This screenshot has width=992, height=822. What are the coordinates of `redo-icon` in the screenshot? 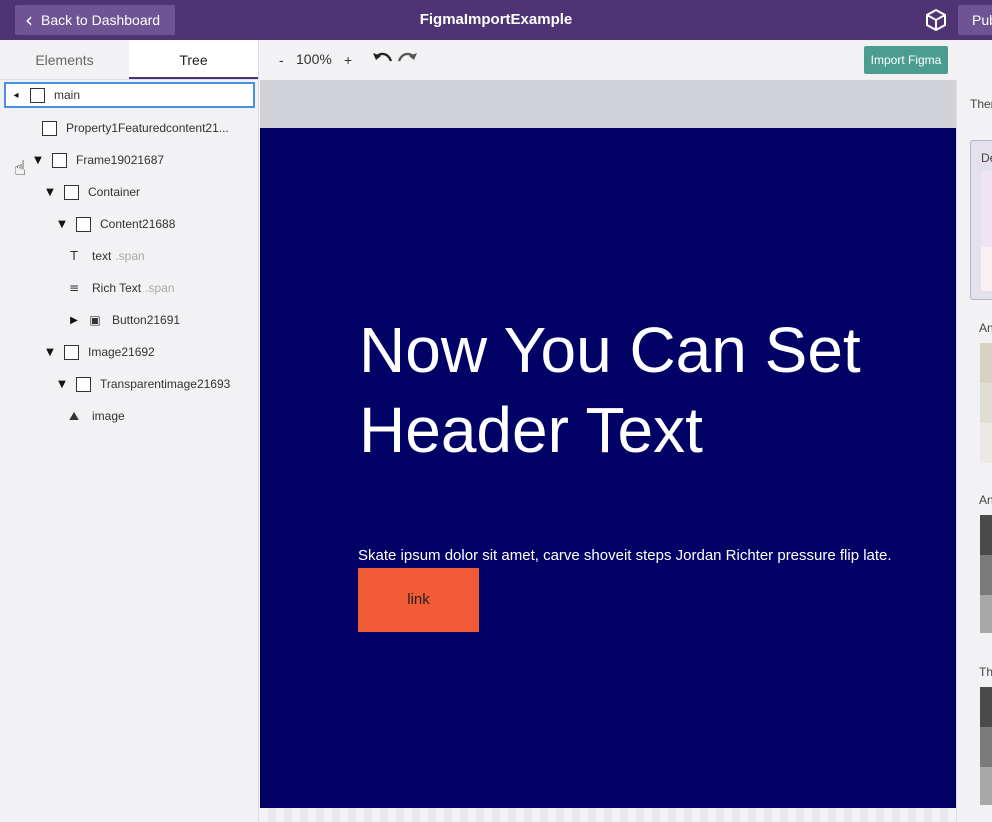 It's located at (407, 59).